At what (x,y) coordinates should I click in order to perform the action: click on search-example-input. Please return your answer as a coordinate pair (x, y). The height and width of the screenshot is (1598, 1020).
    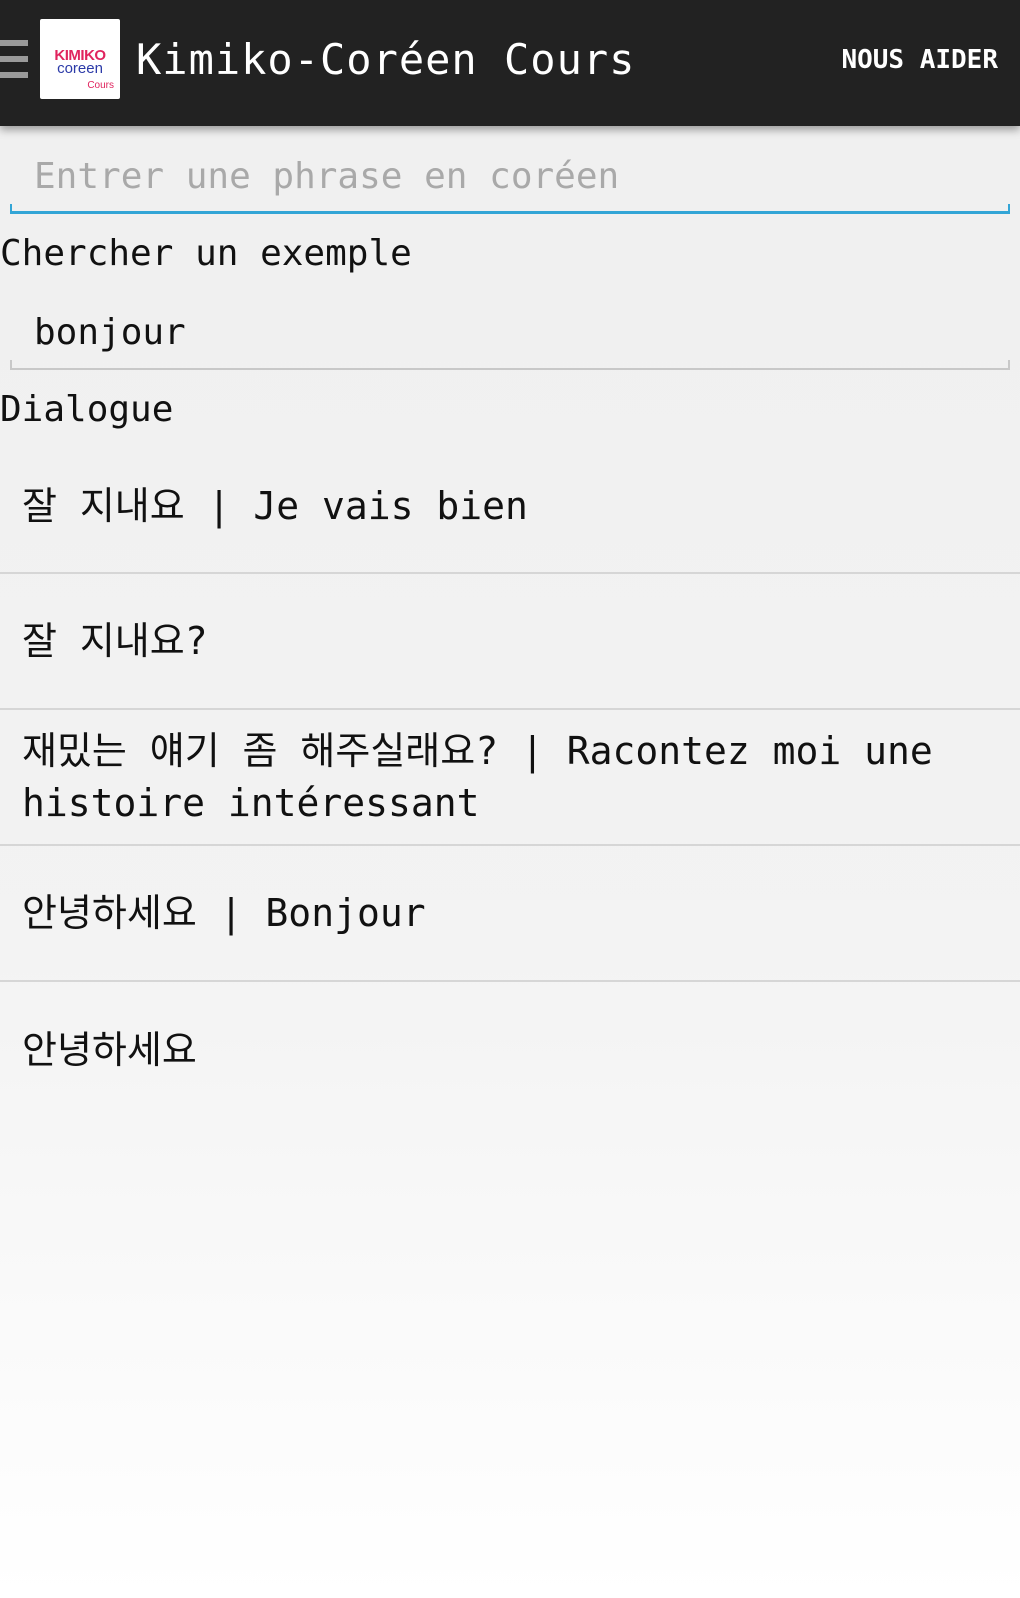
    Looking at the image, I should click on (510, 333).